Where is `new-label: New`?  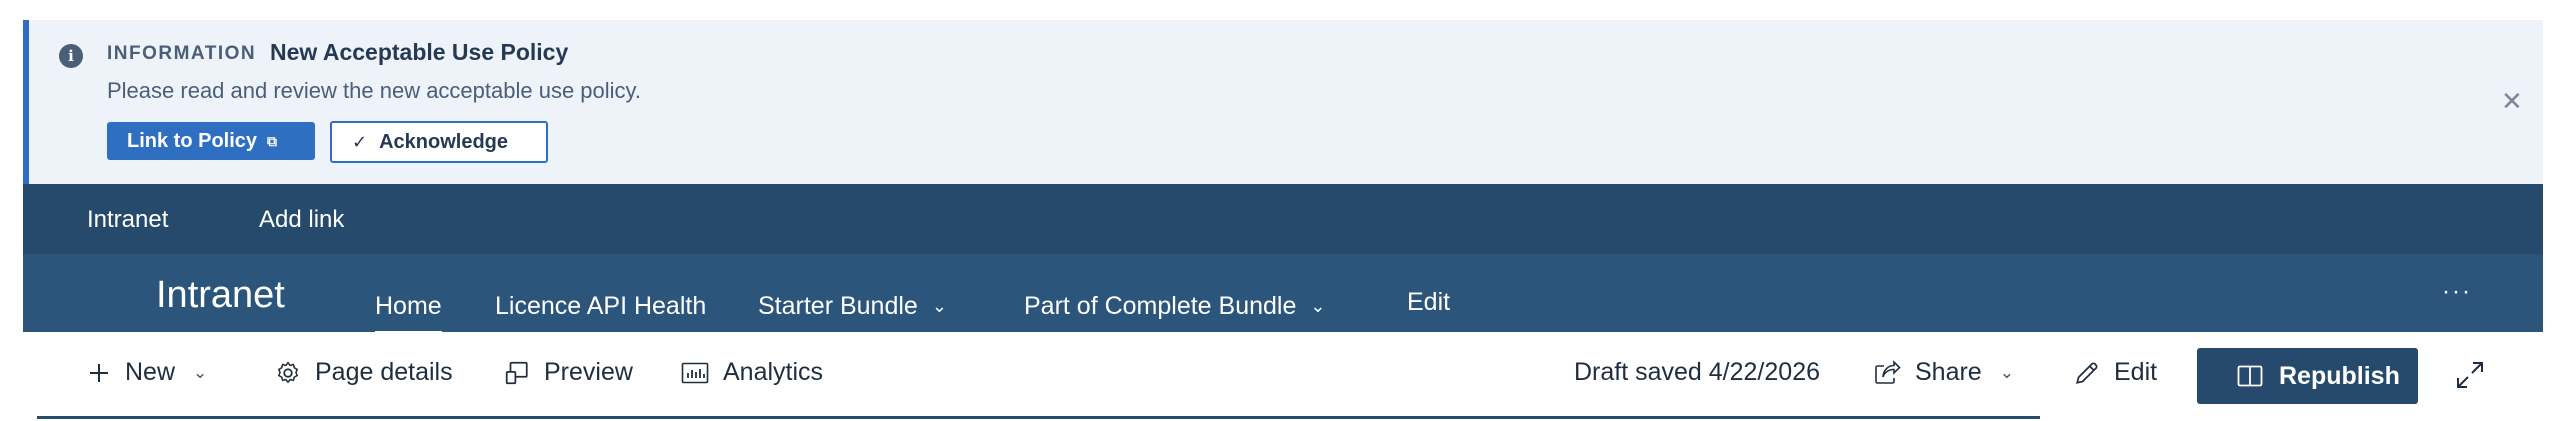
new-label: New is located at coordinates (150, 372).